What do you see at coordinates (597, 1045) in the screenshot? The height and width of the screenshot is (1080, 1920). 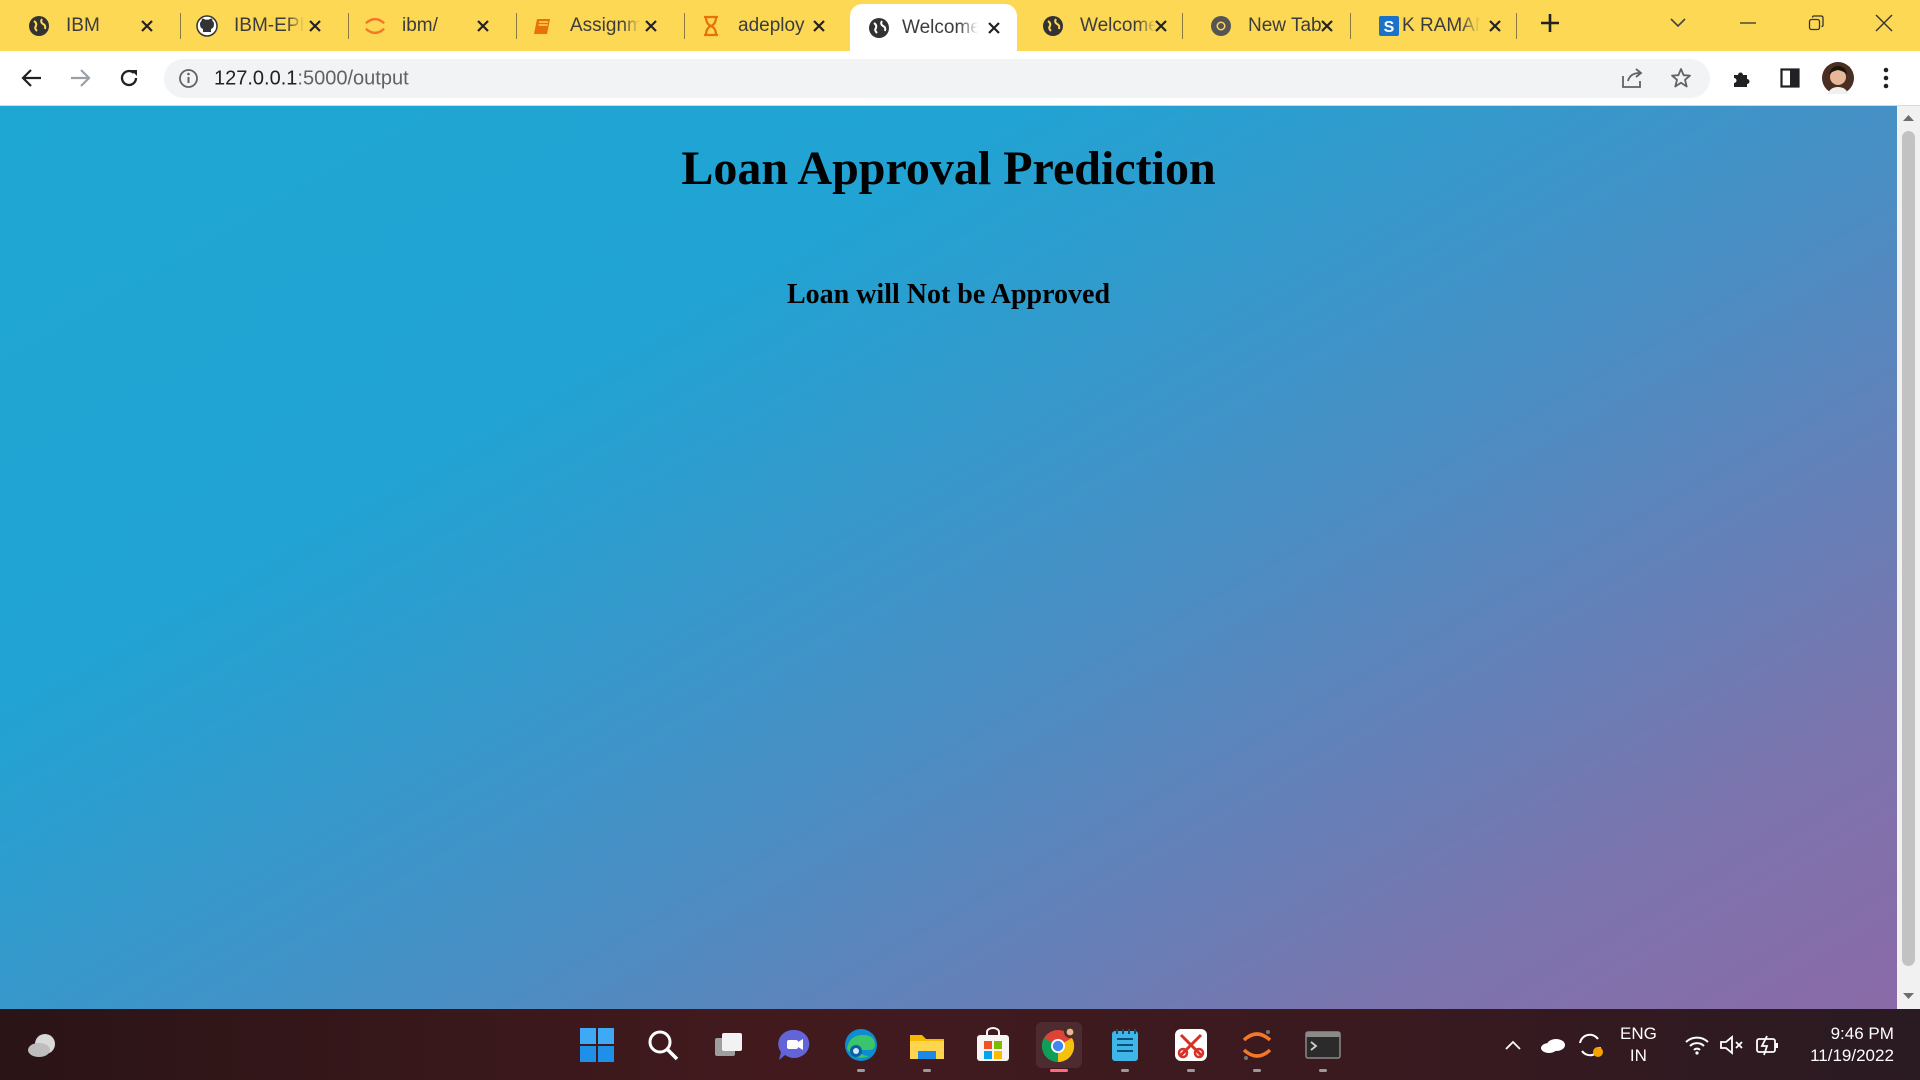 I see `start-button` at bounding box center [597, 1045].